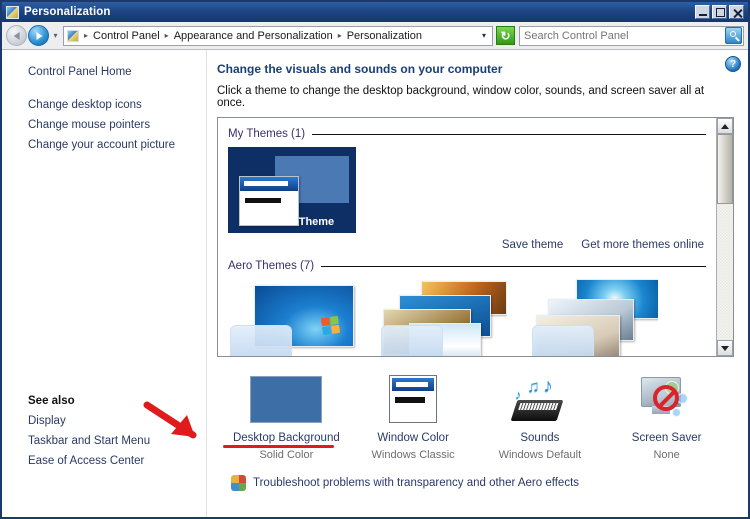 This screenshot has width=750, height=519. I want to click on shield-icon, so click(238, 483).